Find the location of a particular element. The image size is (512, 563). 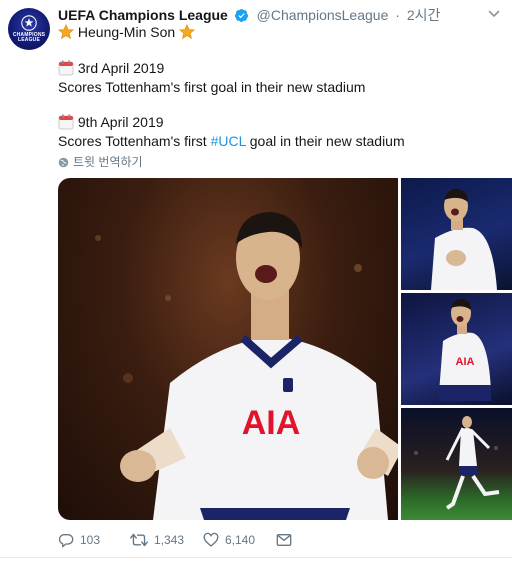

caret-down-icon is located at coordinates (494, 14).